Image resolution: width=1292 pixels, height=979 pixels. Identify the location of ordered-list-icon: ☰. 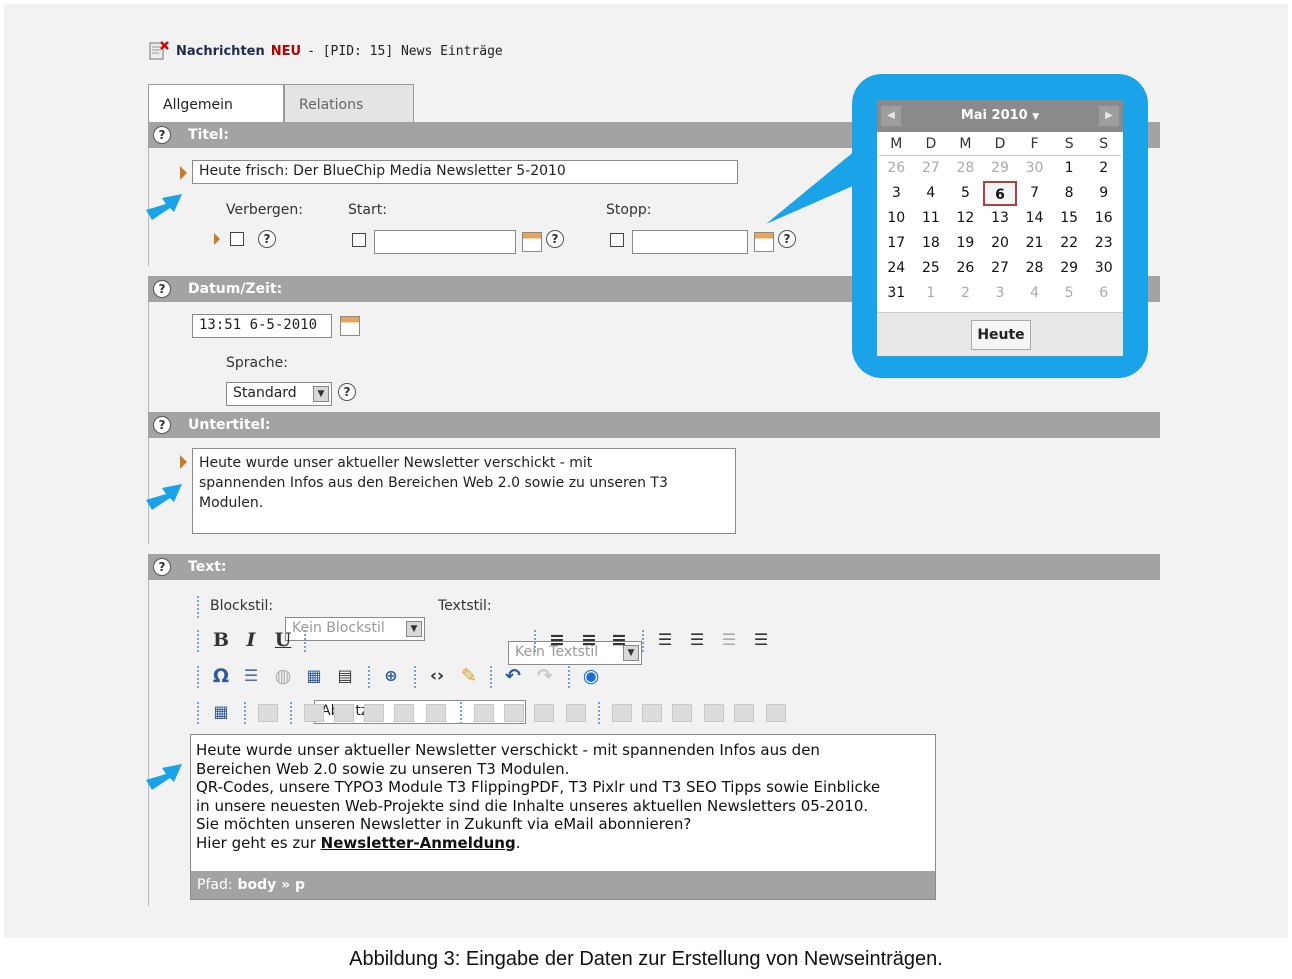
(665, 640).